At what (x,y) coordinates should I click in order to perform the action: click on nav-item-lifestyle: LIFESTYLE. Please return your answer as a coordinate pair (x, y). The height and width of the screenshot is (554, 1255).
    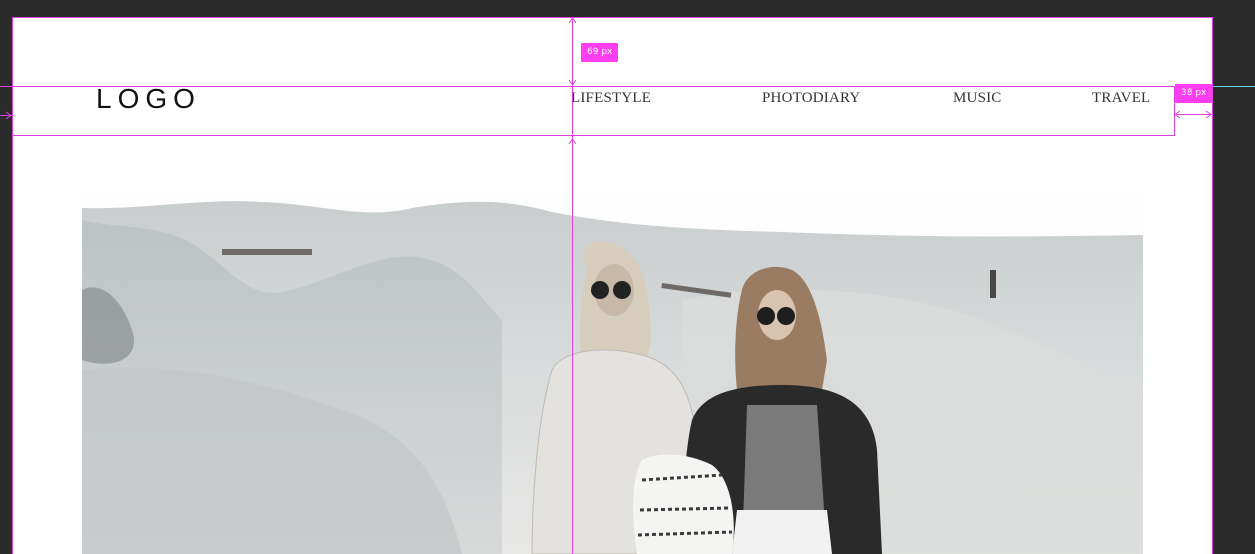
    Looking at the image, I should click on (611, 98).